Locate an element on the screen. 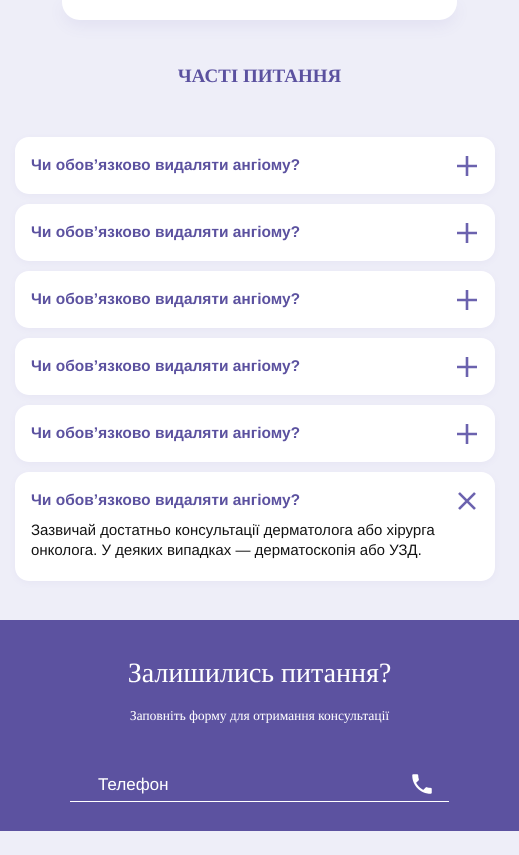 The image size is (519, 855). close-icon is located at coordinates (467, 501).